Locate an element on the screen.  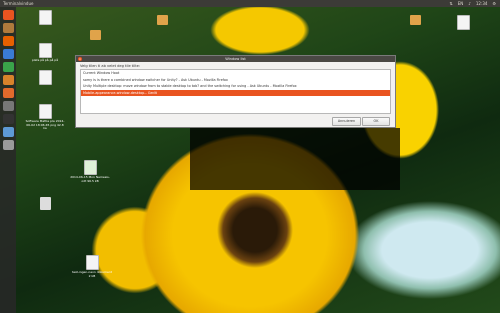
top-panel: Terminalvindue ⇅ EN ♪ 12:34 ⚙ is located at coordinates (250, 3).